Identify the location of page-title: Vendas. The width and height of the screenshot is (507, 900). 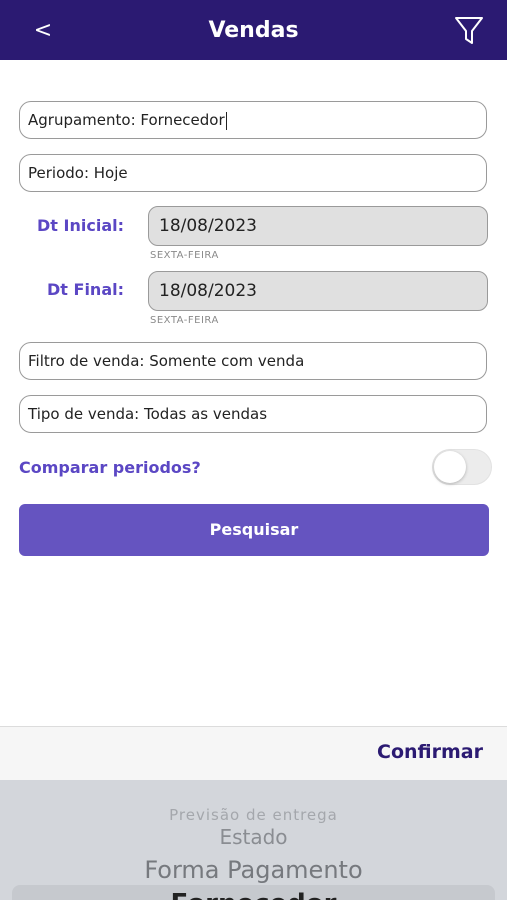
(253, 30).